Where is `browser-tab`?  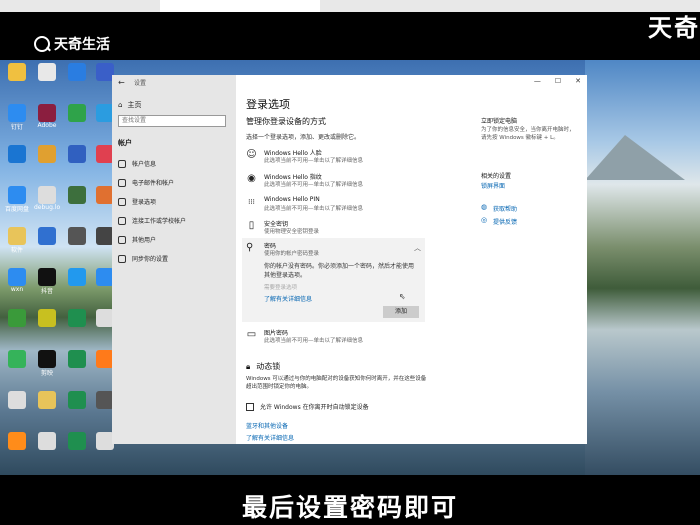 browser-tab is located at coordinates (240, 6).